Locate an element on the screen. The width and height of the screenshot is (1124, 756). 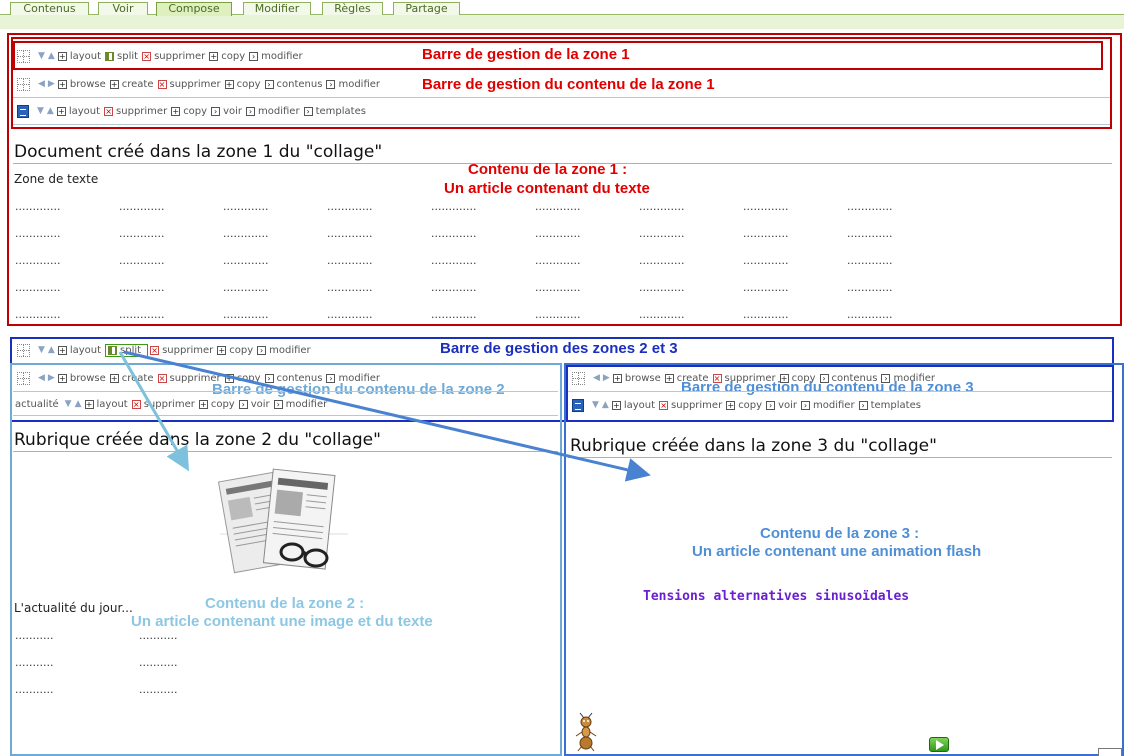
split-highlight: split is located at coordinates (127, 350).